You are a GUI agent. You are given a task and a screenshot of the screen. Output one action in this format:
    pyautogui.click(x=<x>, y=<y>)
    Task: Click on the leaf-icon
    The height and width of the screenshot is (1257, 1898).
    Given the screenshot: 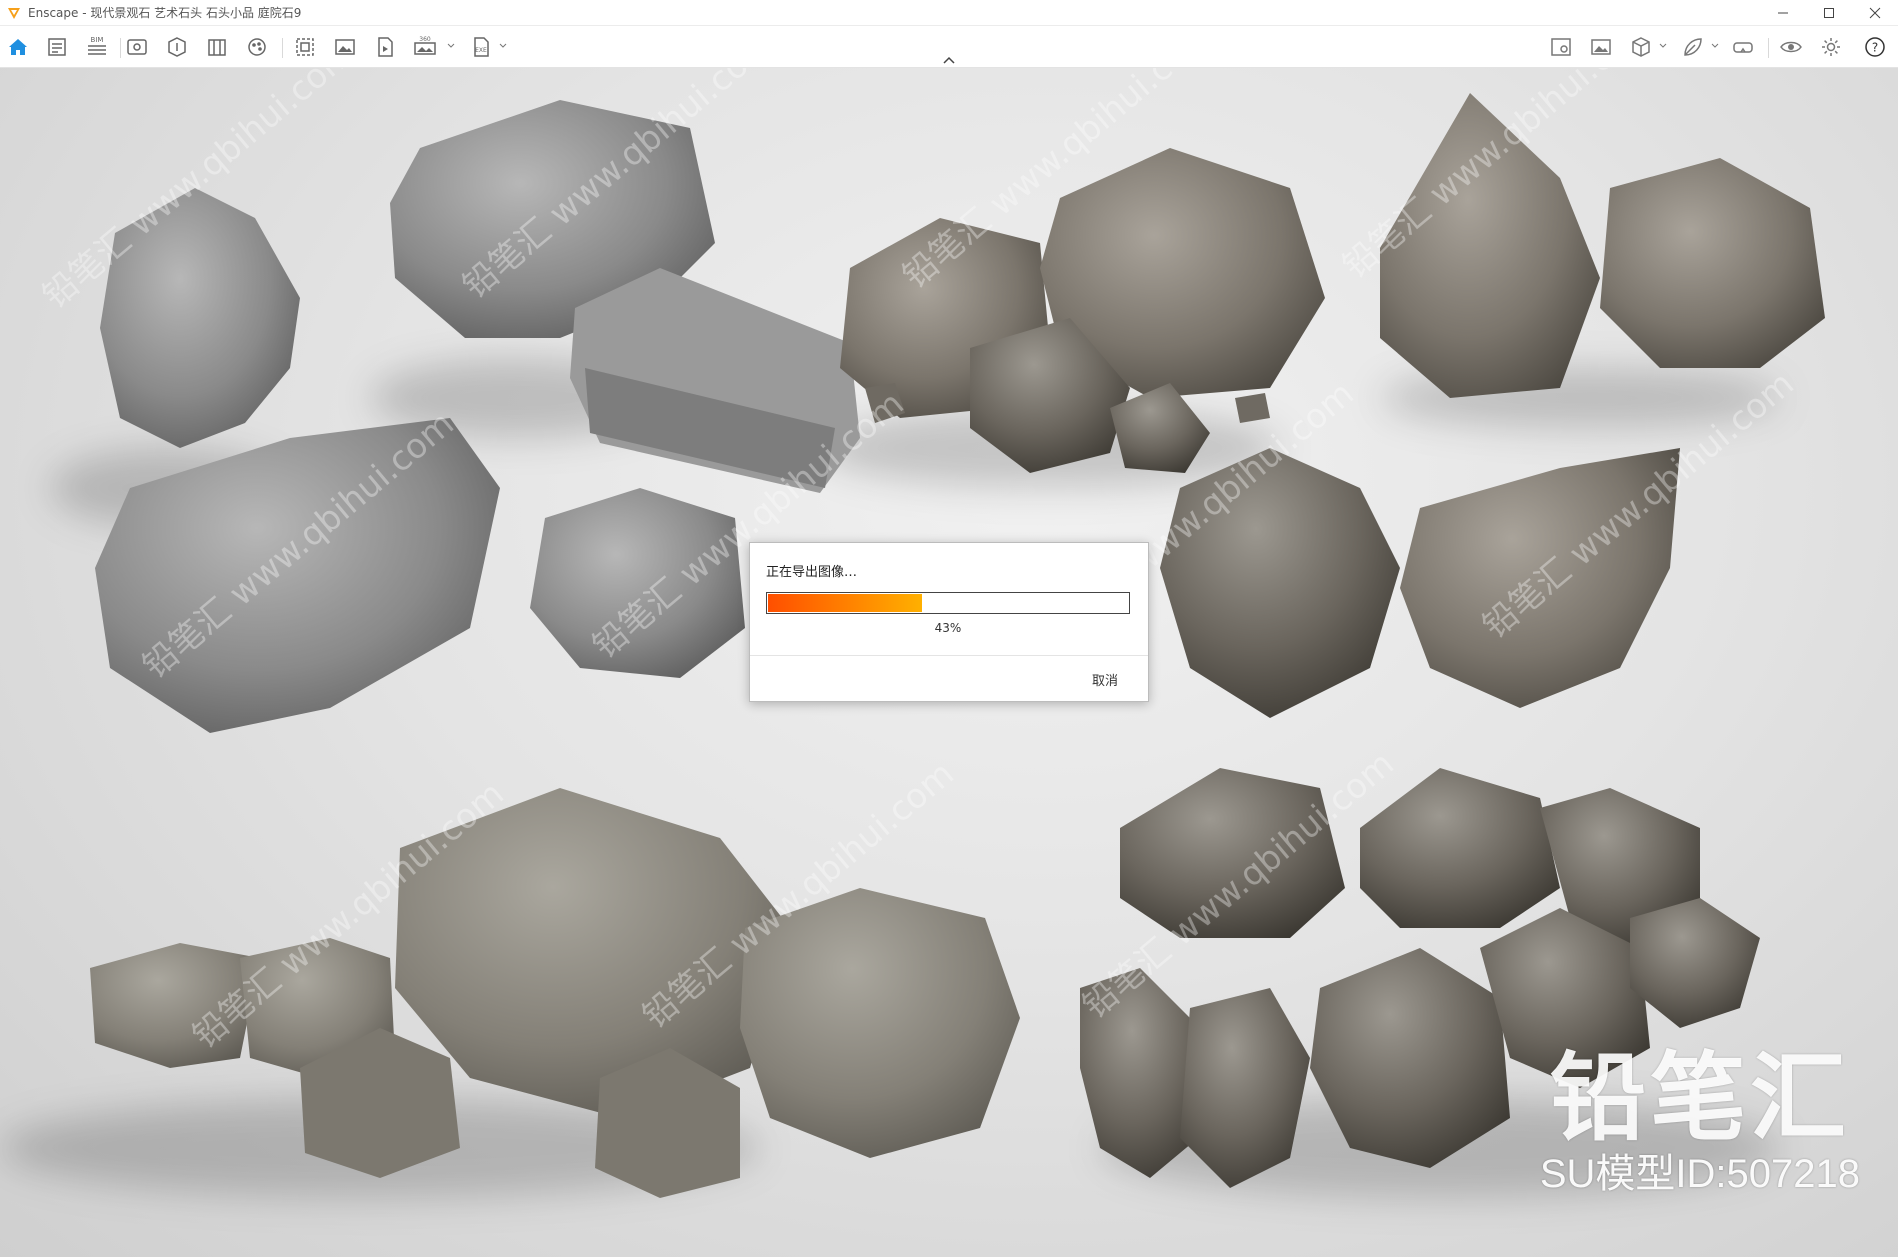 What is the action you would take?
    pyautogui.click(x=1693, y=47)
    